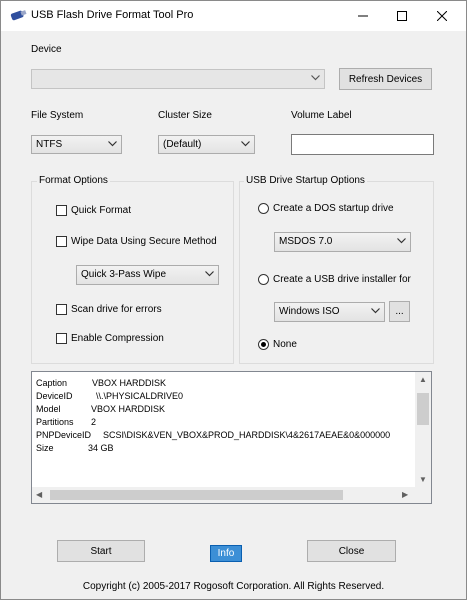 The width and height of the screenshot is (467, 600). I want to click on dos-version-value: MSDOS 7.0, so click(306, 241).